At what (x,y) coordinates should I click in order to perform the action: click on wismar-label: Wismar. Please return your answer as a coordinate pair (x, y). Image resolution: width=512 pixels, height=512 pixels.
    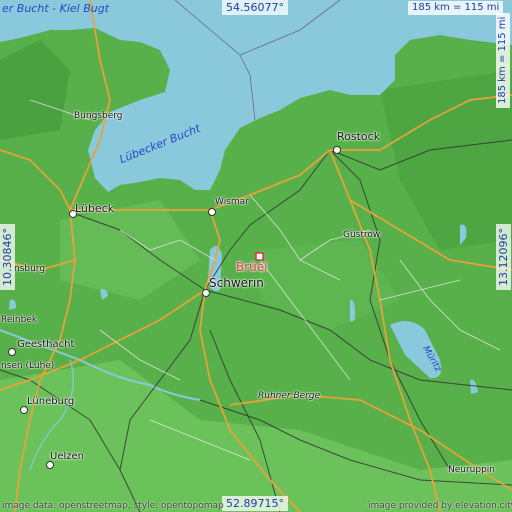
    Looking at the image, I should click on (232, 202).